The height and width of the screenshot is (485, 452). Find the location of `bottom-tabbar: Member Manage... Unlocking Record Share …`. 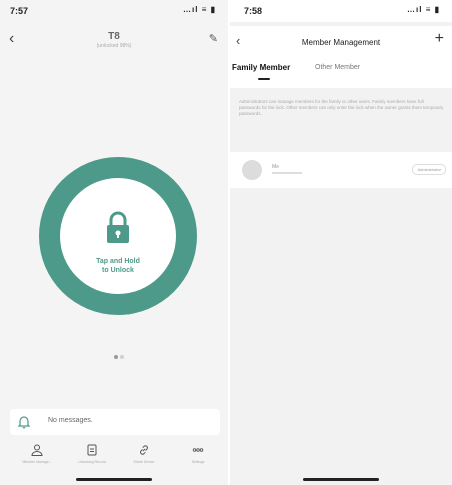

bottom-tabbar: Member Manage... Unlocking Record Share … is located at coordinates (114, 459).